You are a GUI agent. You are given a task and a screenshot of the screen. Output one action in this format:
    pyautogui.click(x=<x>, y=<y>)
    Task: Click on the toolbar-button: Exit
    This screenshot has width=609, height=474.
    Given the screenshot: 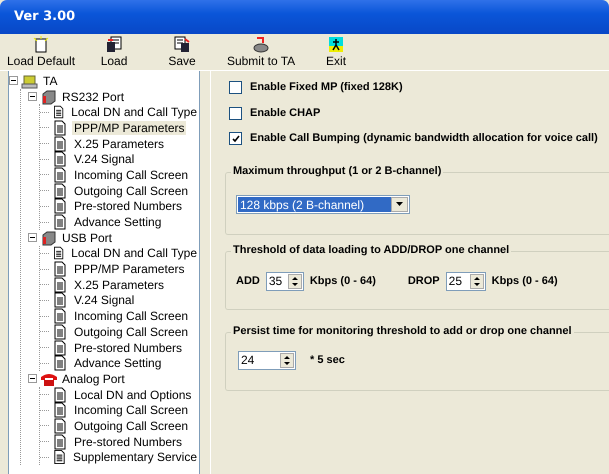 What is the action you would take?
    pyautogui.click(x=336, y=52)
    